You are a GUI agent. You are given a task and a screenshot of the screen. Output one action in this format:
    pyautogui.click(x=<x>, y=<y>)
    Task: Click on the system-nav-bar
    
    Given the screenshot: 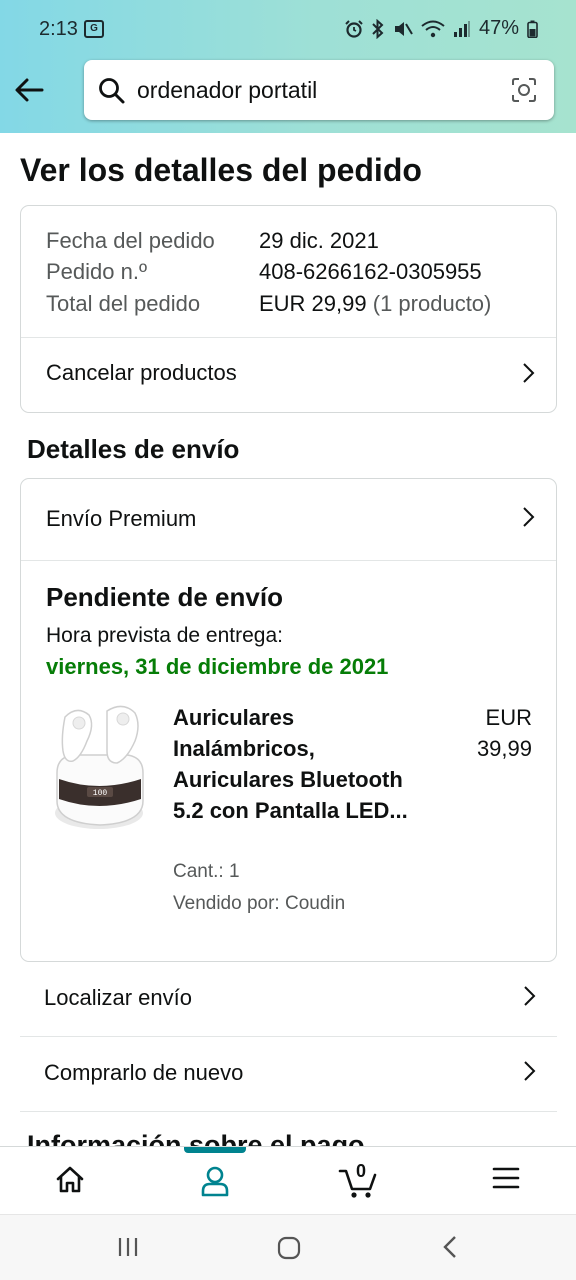 What is the action you would take?
    pyautogui.click(x=288, y=1247)
    